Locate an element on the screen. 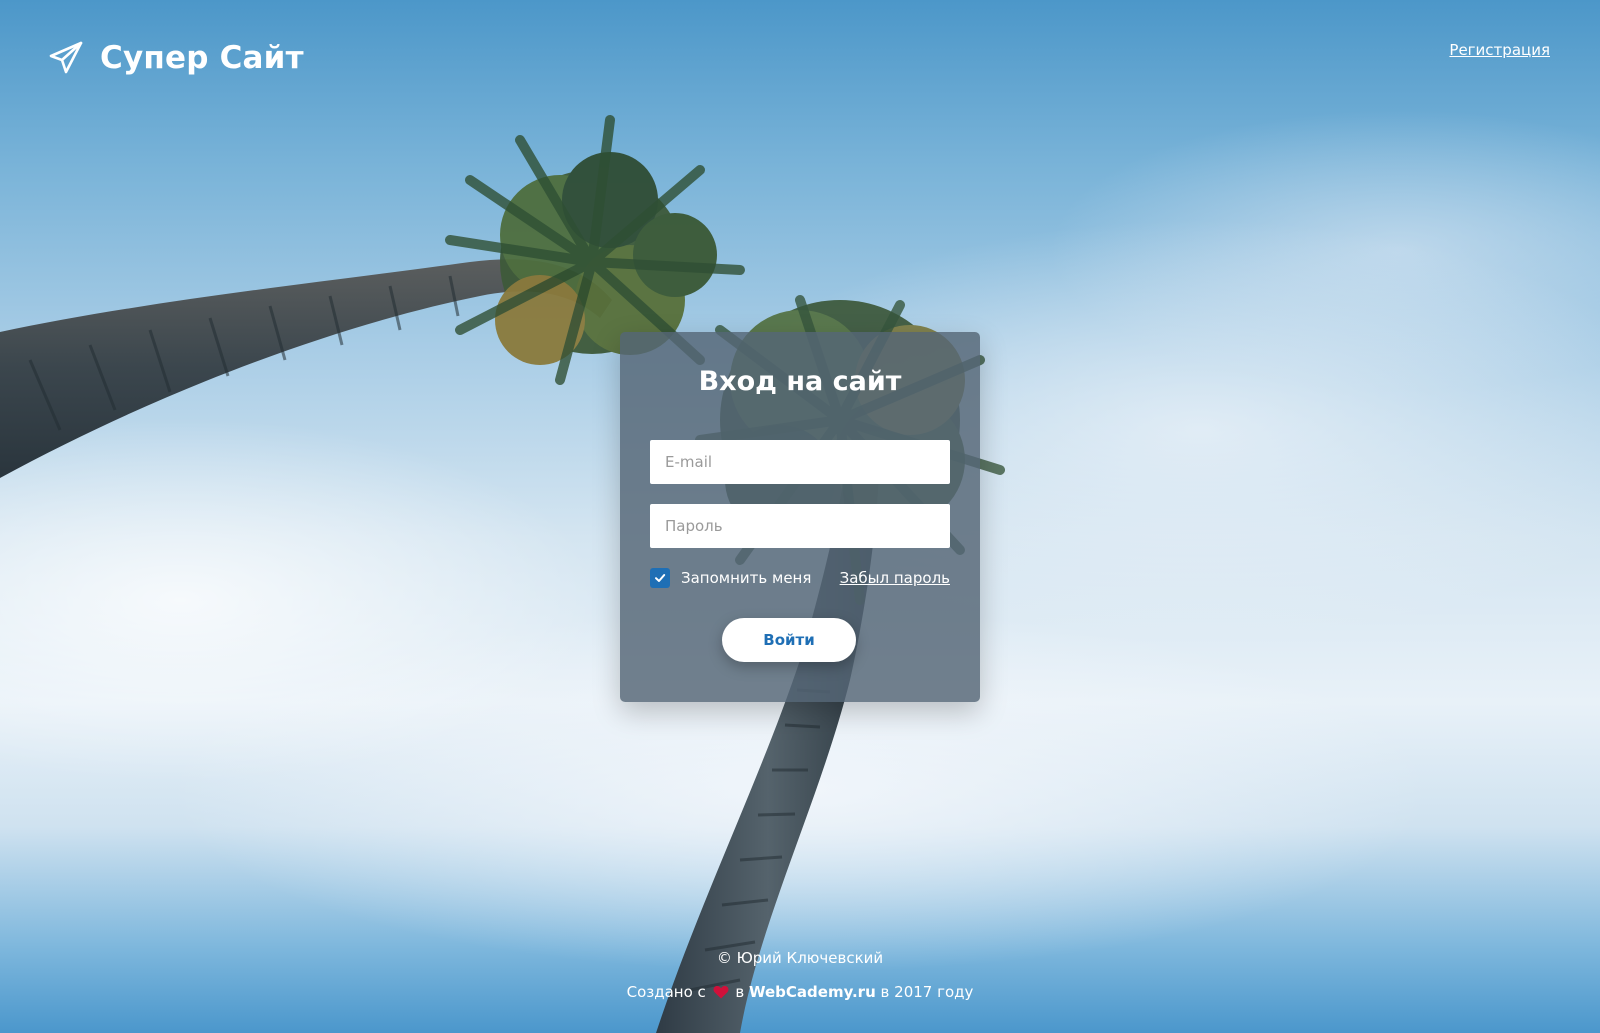  site-logo: Супер Сайт is located at coordinates (176, 58).